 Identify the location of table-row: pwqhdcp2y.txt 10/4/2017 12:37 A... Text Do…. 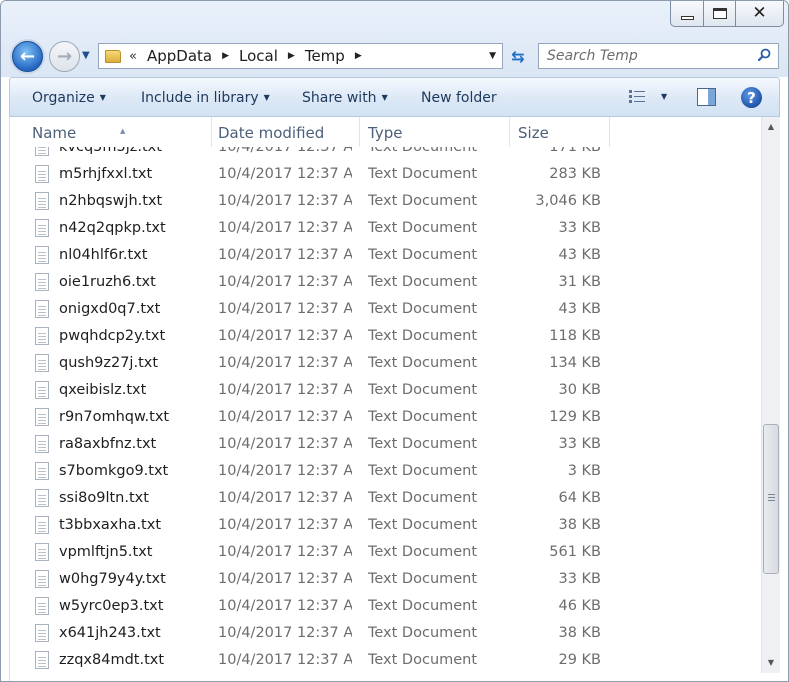
(386, 336).